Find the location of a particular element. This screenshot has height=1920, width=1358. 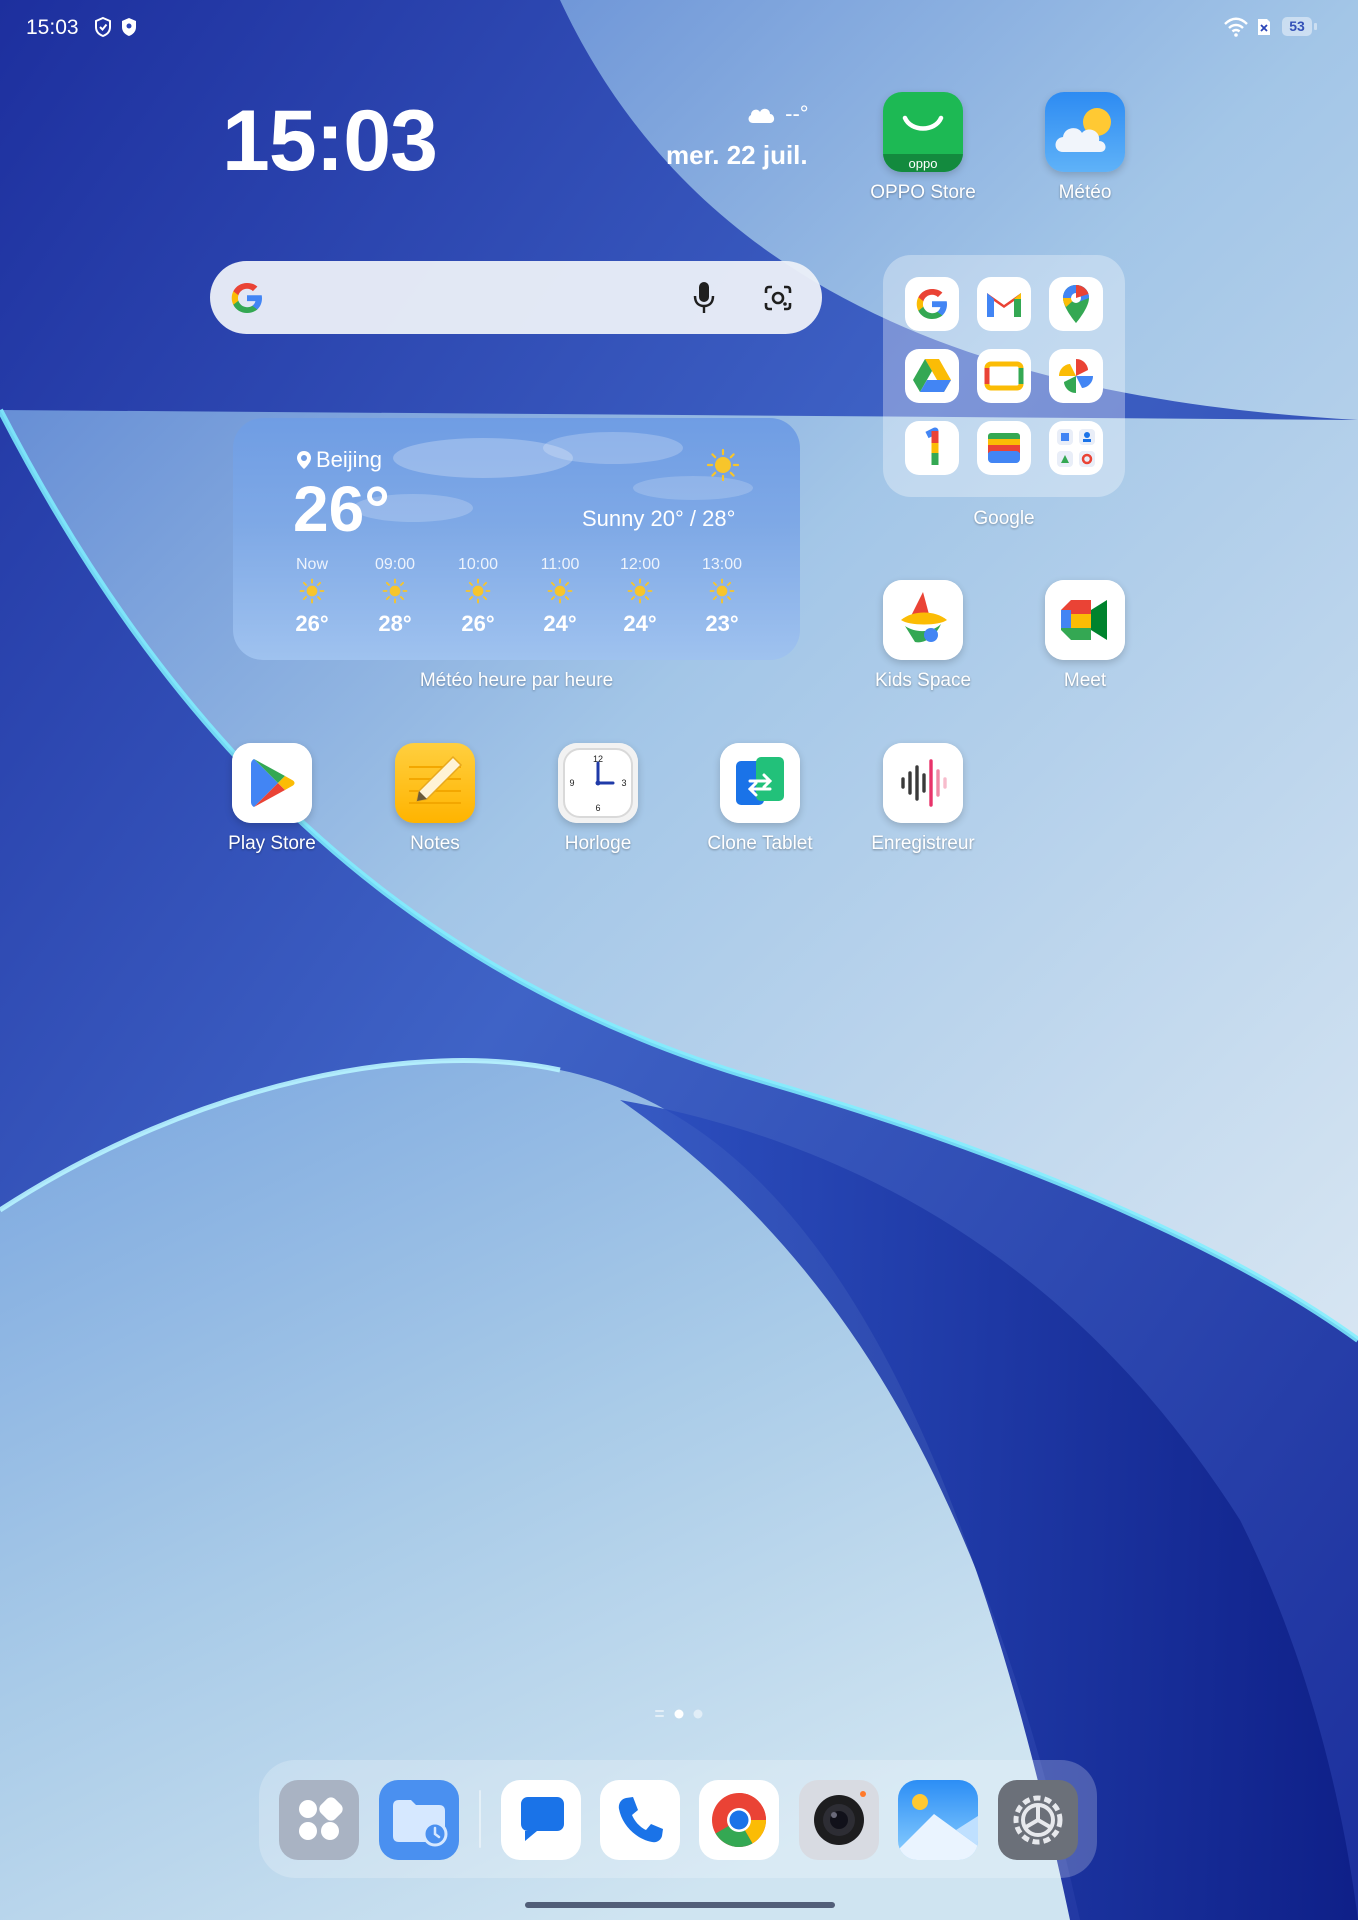

meet-icon is located at coordinates (1085, 620).